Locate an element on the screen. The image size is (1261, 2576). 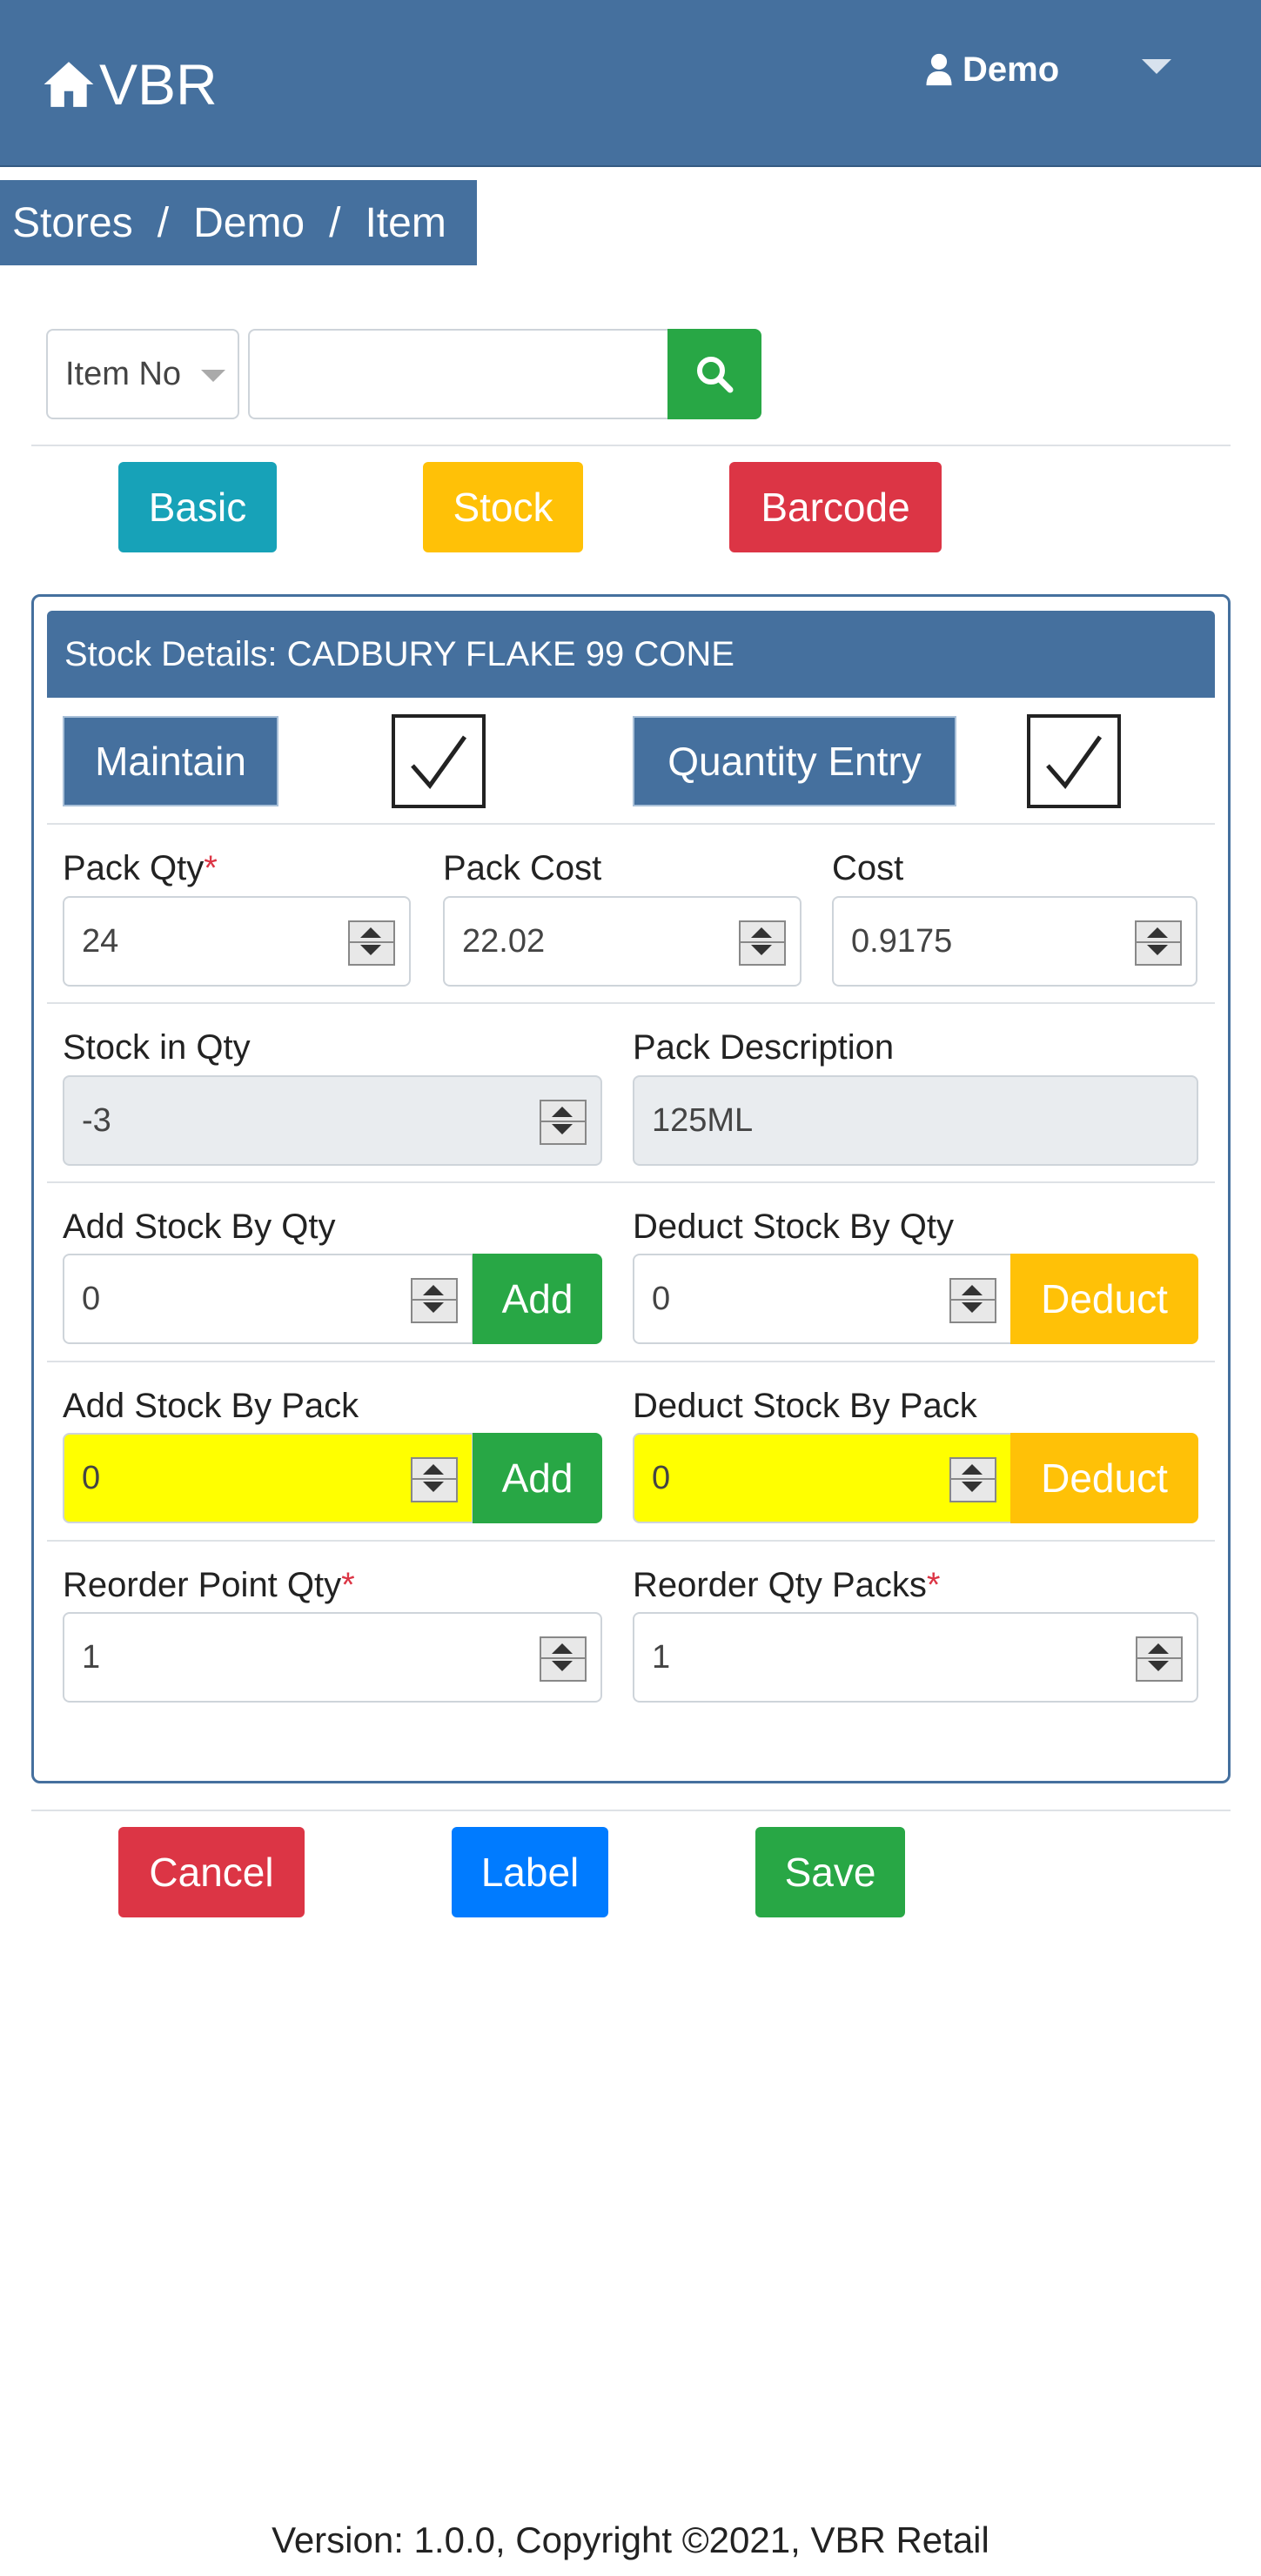
search-input is located at coordinates (458, 374).